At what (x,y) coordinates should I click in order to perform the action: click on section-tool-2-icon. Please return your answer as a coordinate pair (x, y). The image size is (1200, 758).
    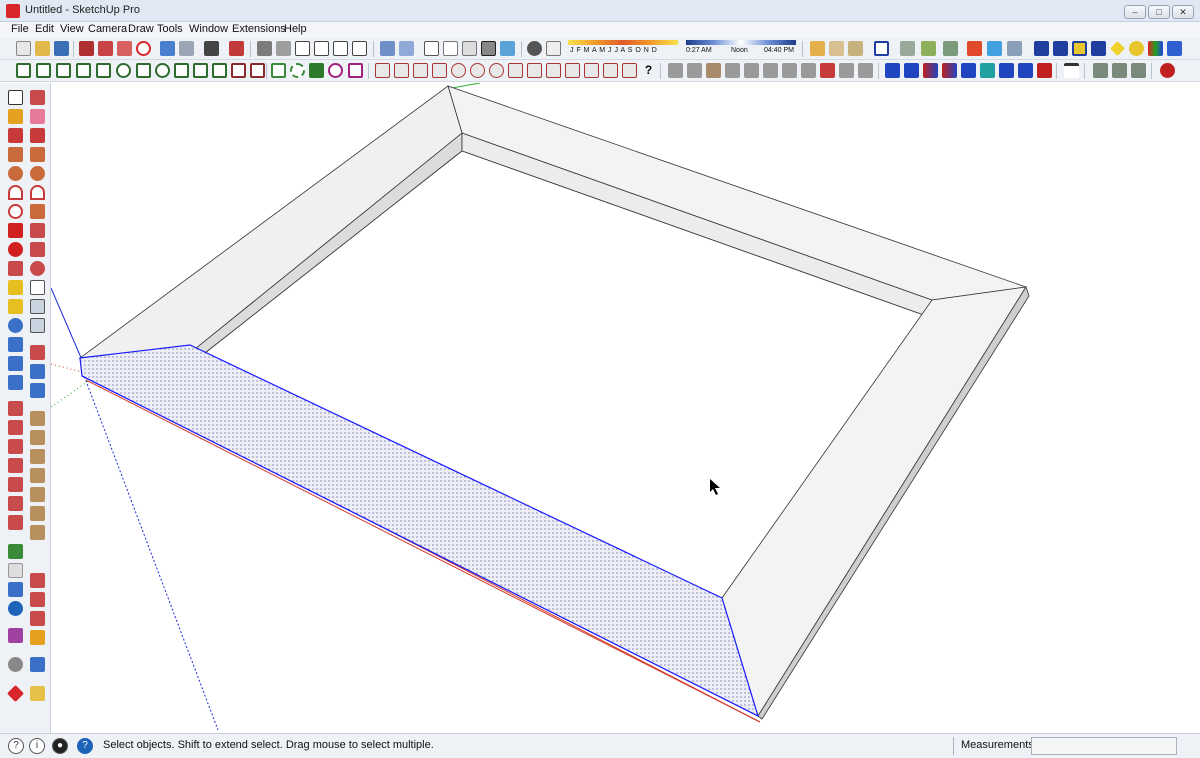
    Looking at the image, I should click on (37, 371).